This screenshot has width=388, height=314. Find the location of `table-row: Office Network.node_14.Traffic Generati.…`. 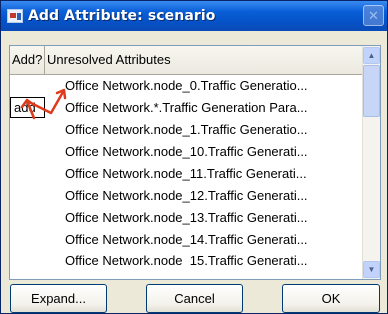

table-row: Office Network.node_14.Traffic Generati.… is located at coordinates (186, 240).